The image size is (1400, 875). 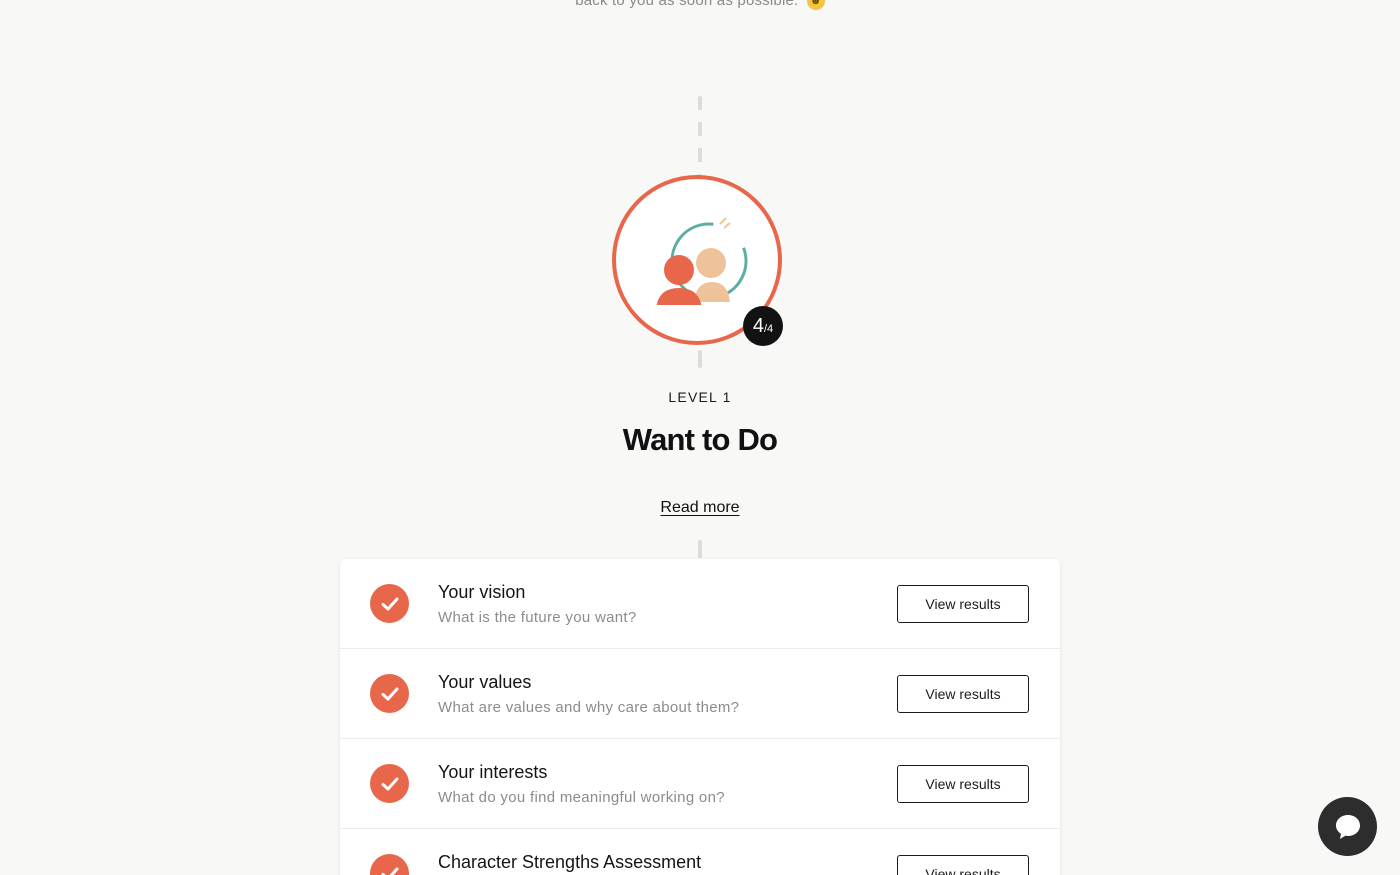 I want to click on chat-button, so click(x=1347, y=826).